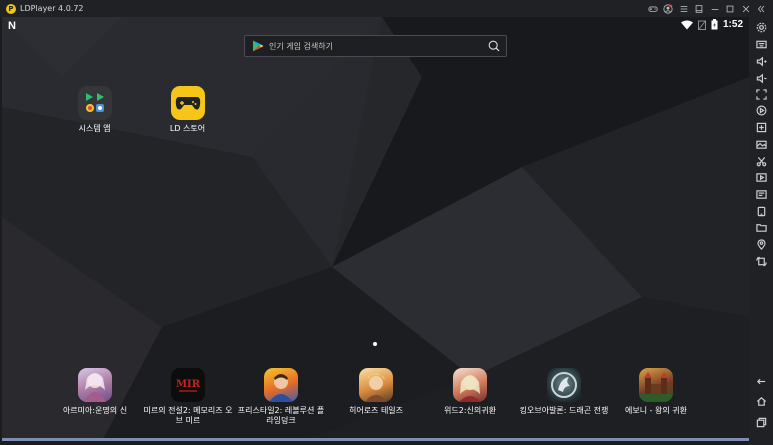 Image resolution: width=773 pixels, height=445 pixels. I want to click on mir-legend-icon: MIR, so click(188, 385).